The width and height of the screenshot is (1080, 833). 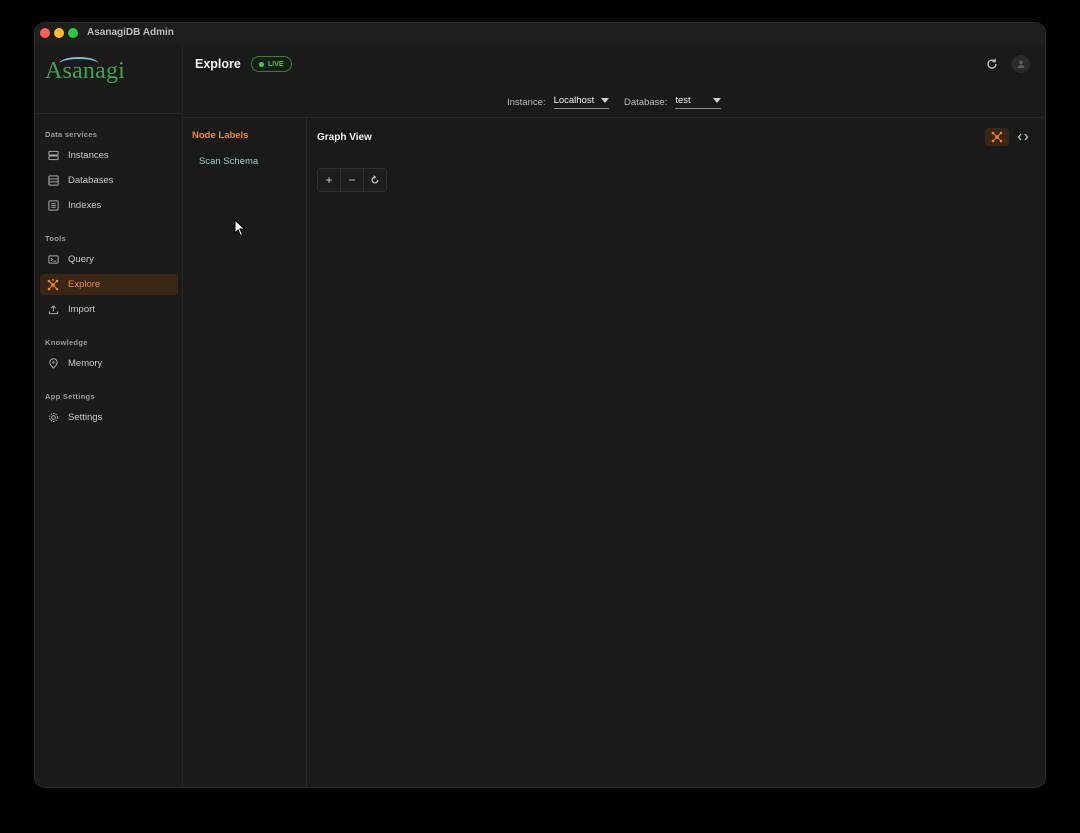 I want to click on database-label: Database:, so click(x=646, y=102).